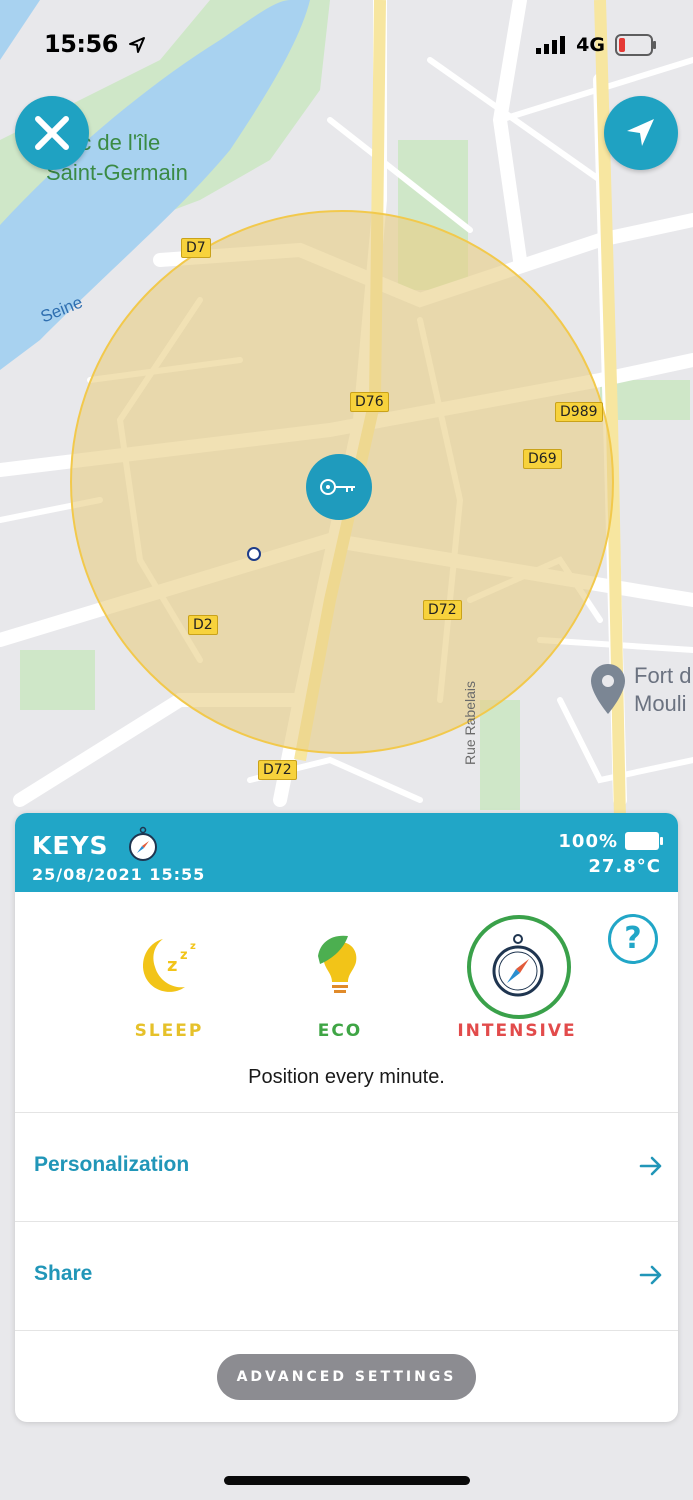  I want to click on road-badge-d7: D7, so click(196, 248).